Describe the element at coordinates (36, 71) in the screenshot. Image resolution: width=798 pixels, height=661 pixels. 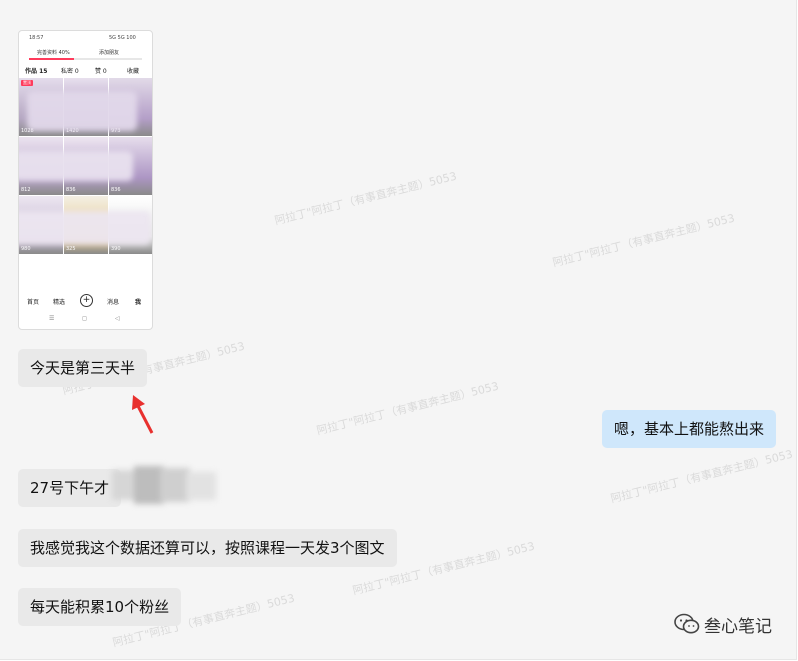
I see `works-count: 作品 15` at that location.